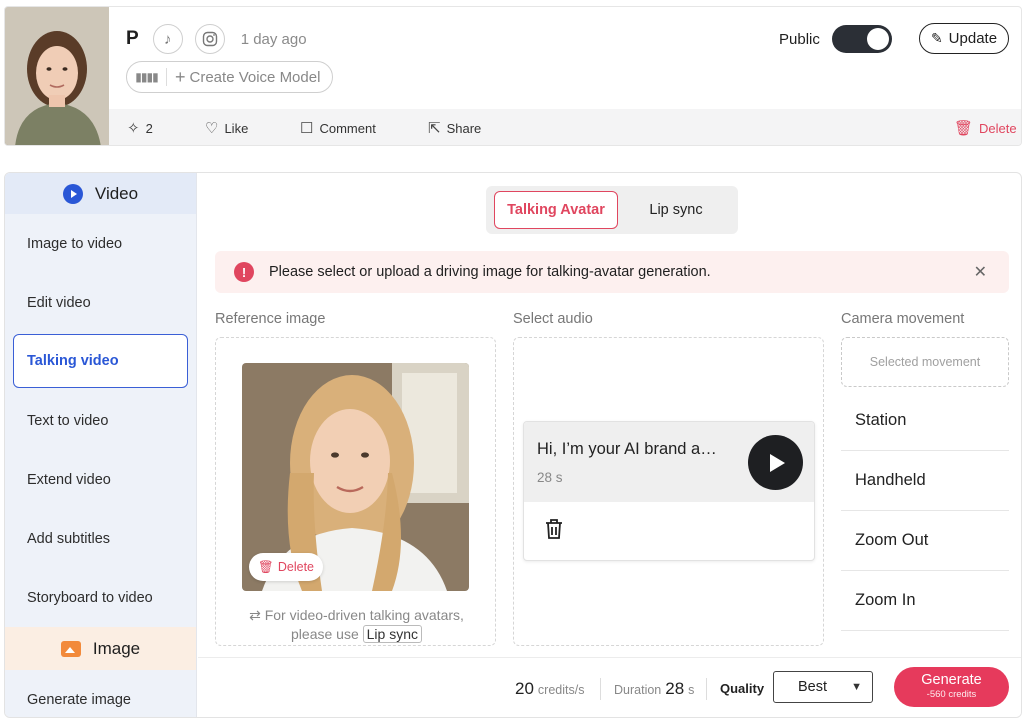  I want to click on tiktok-icon: ♪, so click(167, 39).